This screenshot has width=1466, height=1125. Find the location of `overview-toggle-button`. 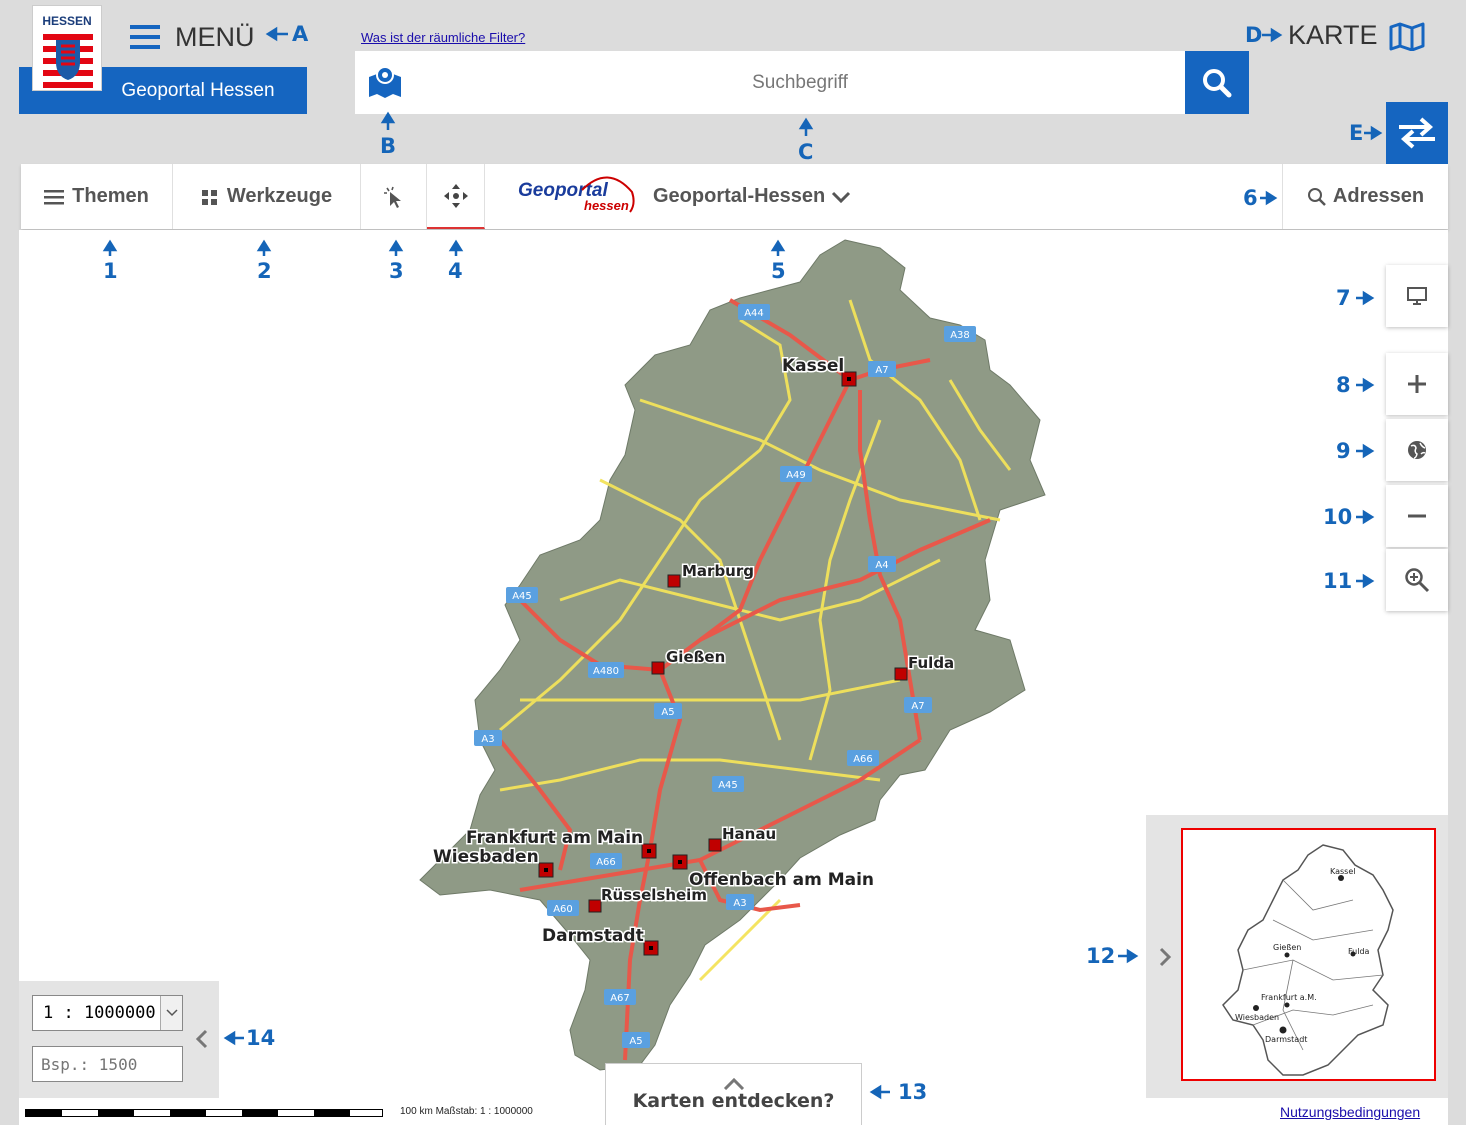

overview-toggle-button is located at coordinates (1165, 957).